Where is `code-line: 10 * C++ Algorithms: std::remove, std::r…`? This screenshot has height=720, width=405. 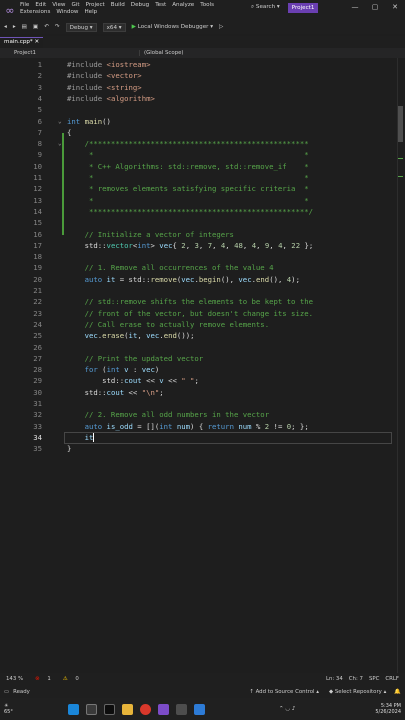 code-line: 10 * C++ Algorithms: std::remove, std::r… is located at coordinates (202, 166).